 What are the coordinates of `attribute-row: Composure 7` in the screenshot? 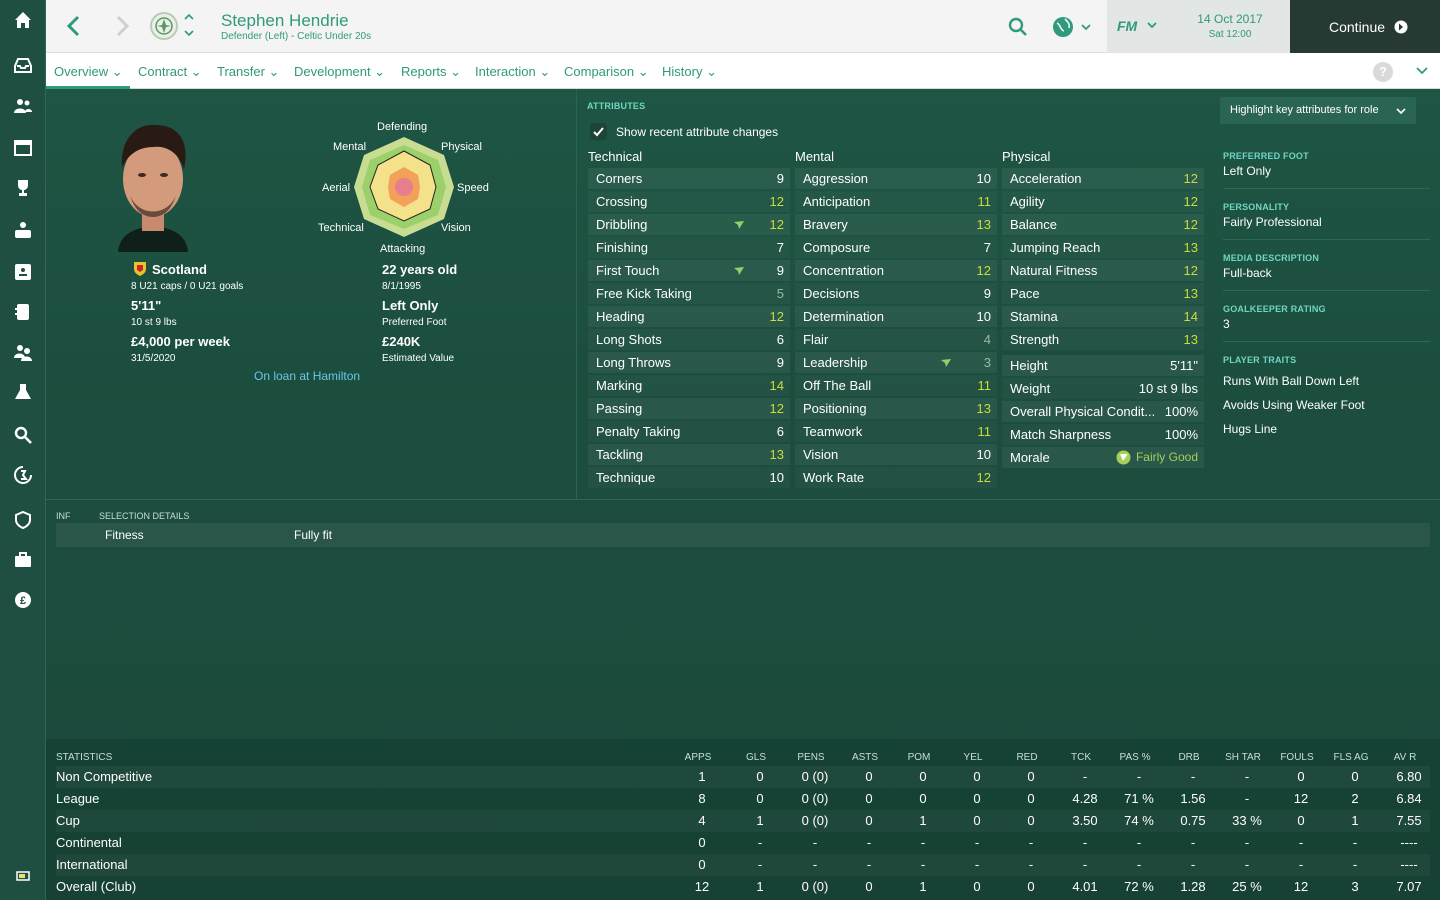 It's located at (896, 247).